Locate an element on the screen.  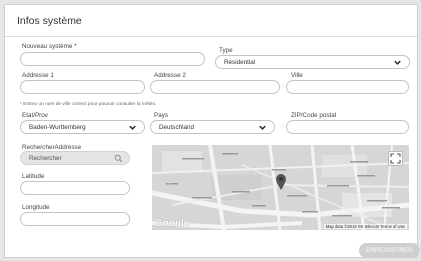
new-system-label: Nouveau système * is located at coordinates (49, 46).